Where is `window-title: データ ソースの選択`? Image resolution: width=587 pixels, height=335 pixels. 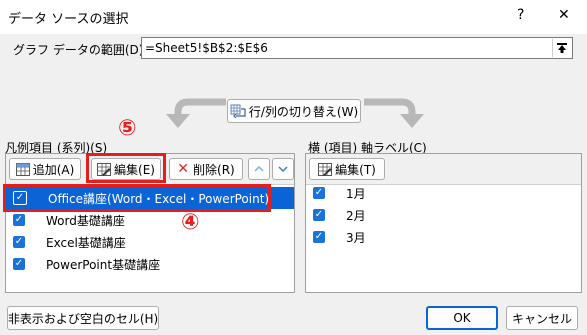
window-title: データ ソースの選択 is located at coordinates (68, 19).